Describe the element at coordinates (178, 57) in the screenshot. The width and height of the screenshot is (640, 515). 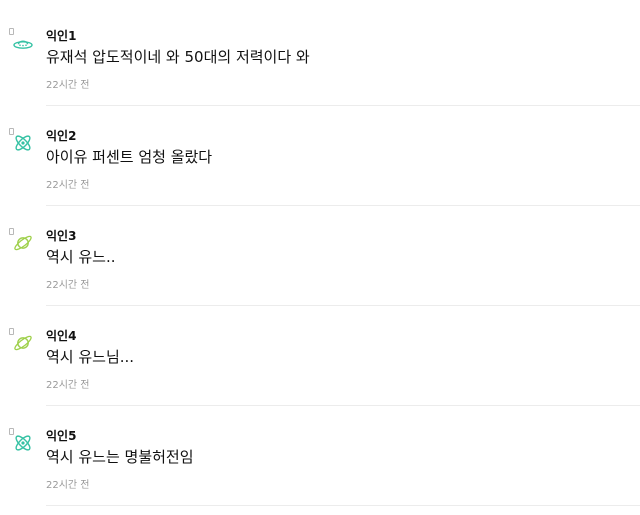
I see `comment-text: 유재석 압도적이네 와 50대의 저력이다 와` at that location.